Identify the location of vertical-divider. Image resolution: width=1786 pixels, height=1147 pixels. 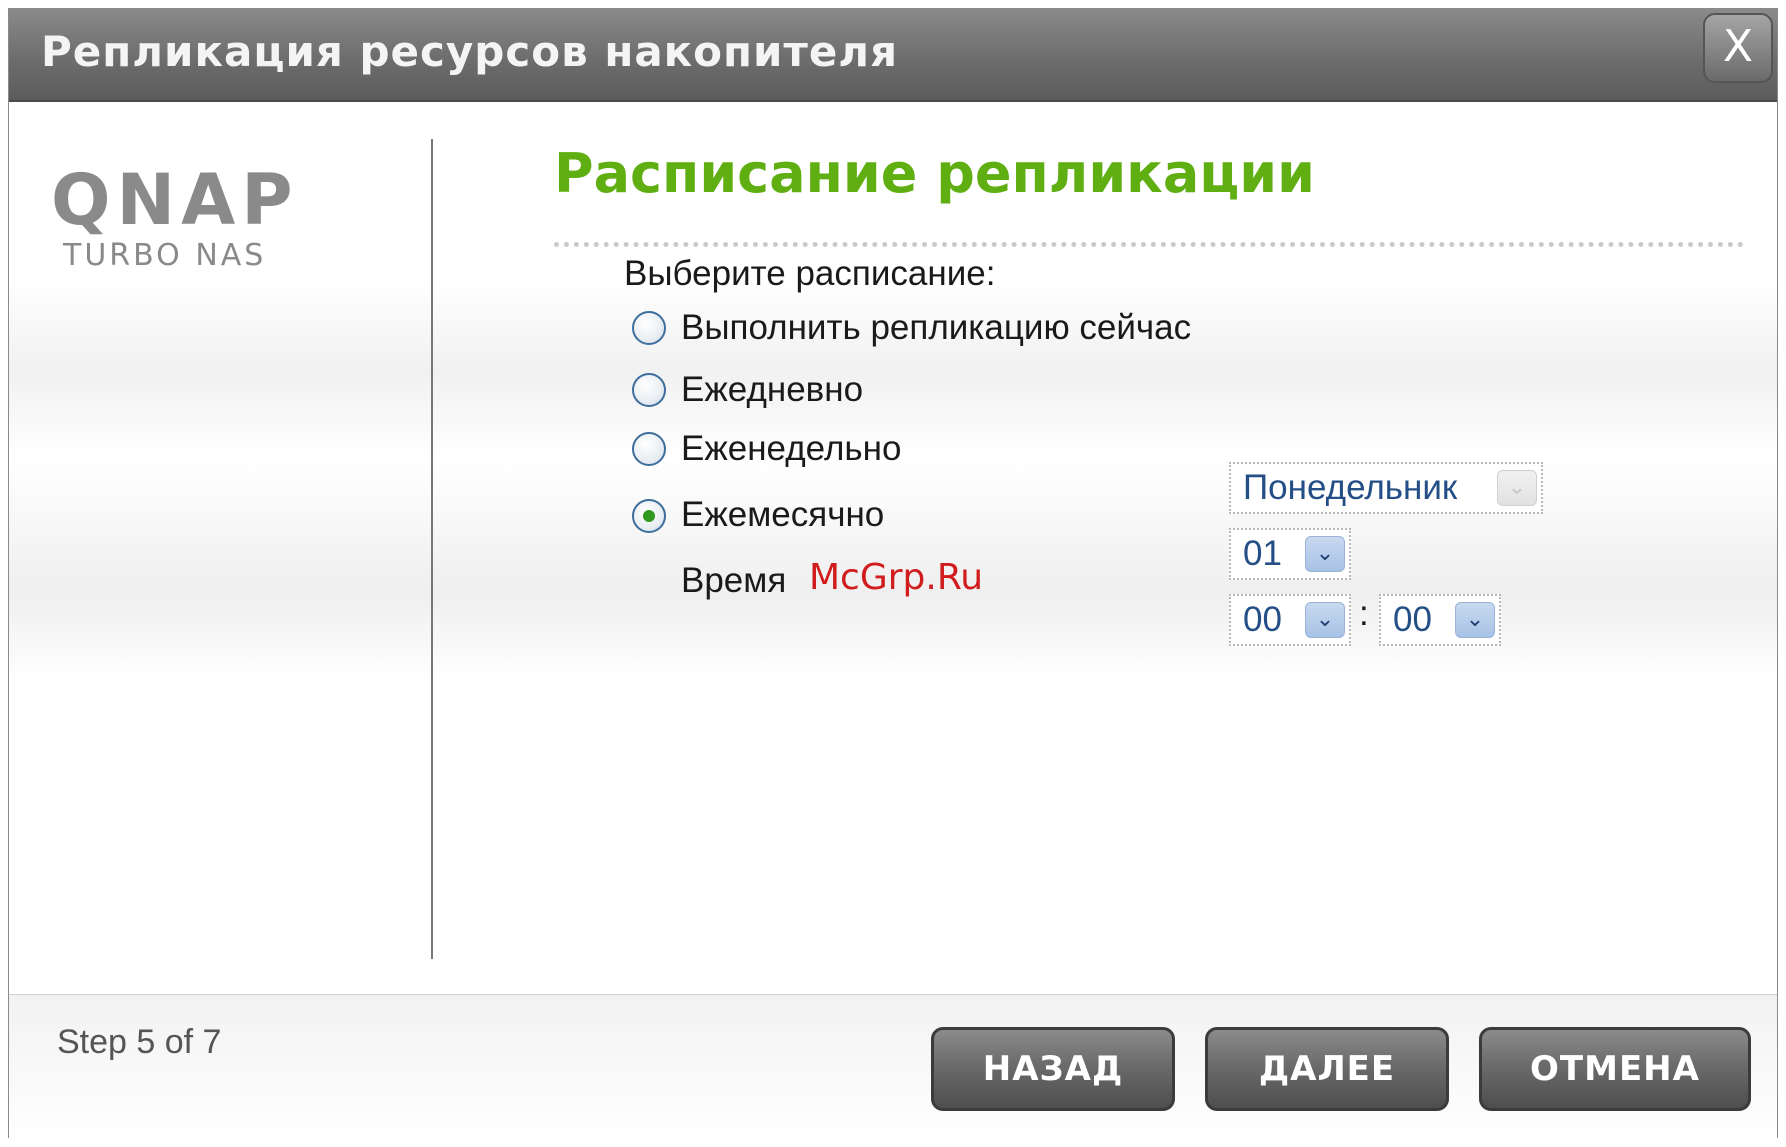
(432, 549).